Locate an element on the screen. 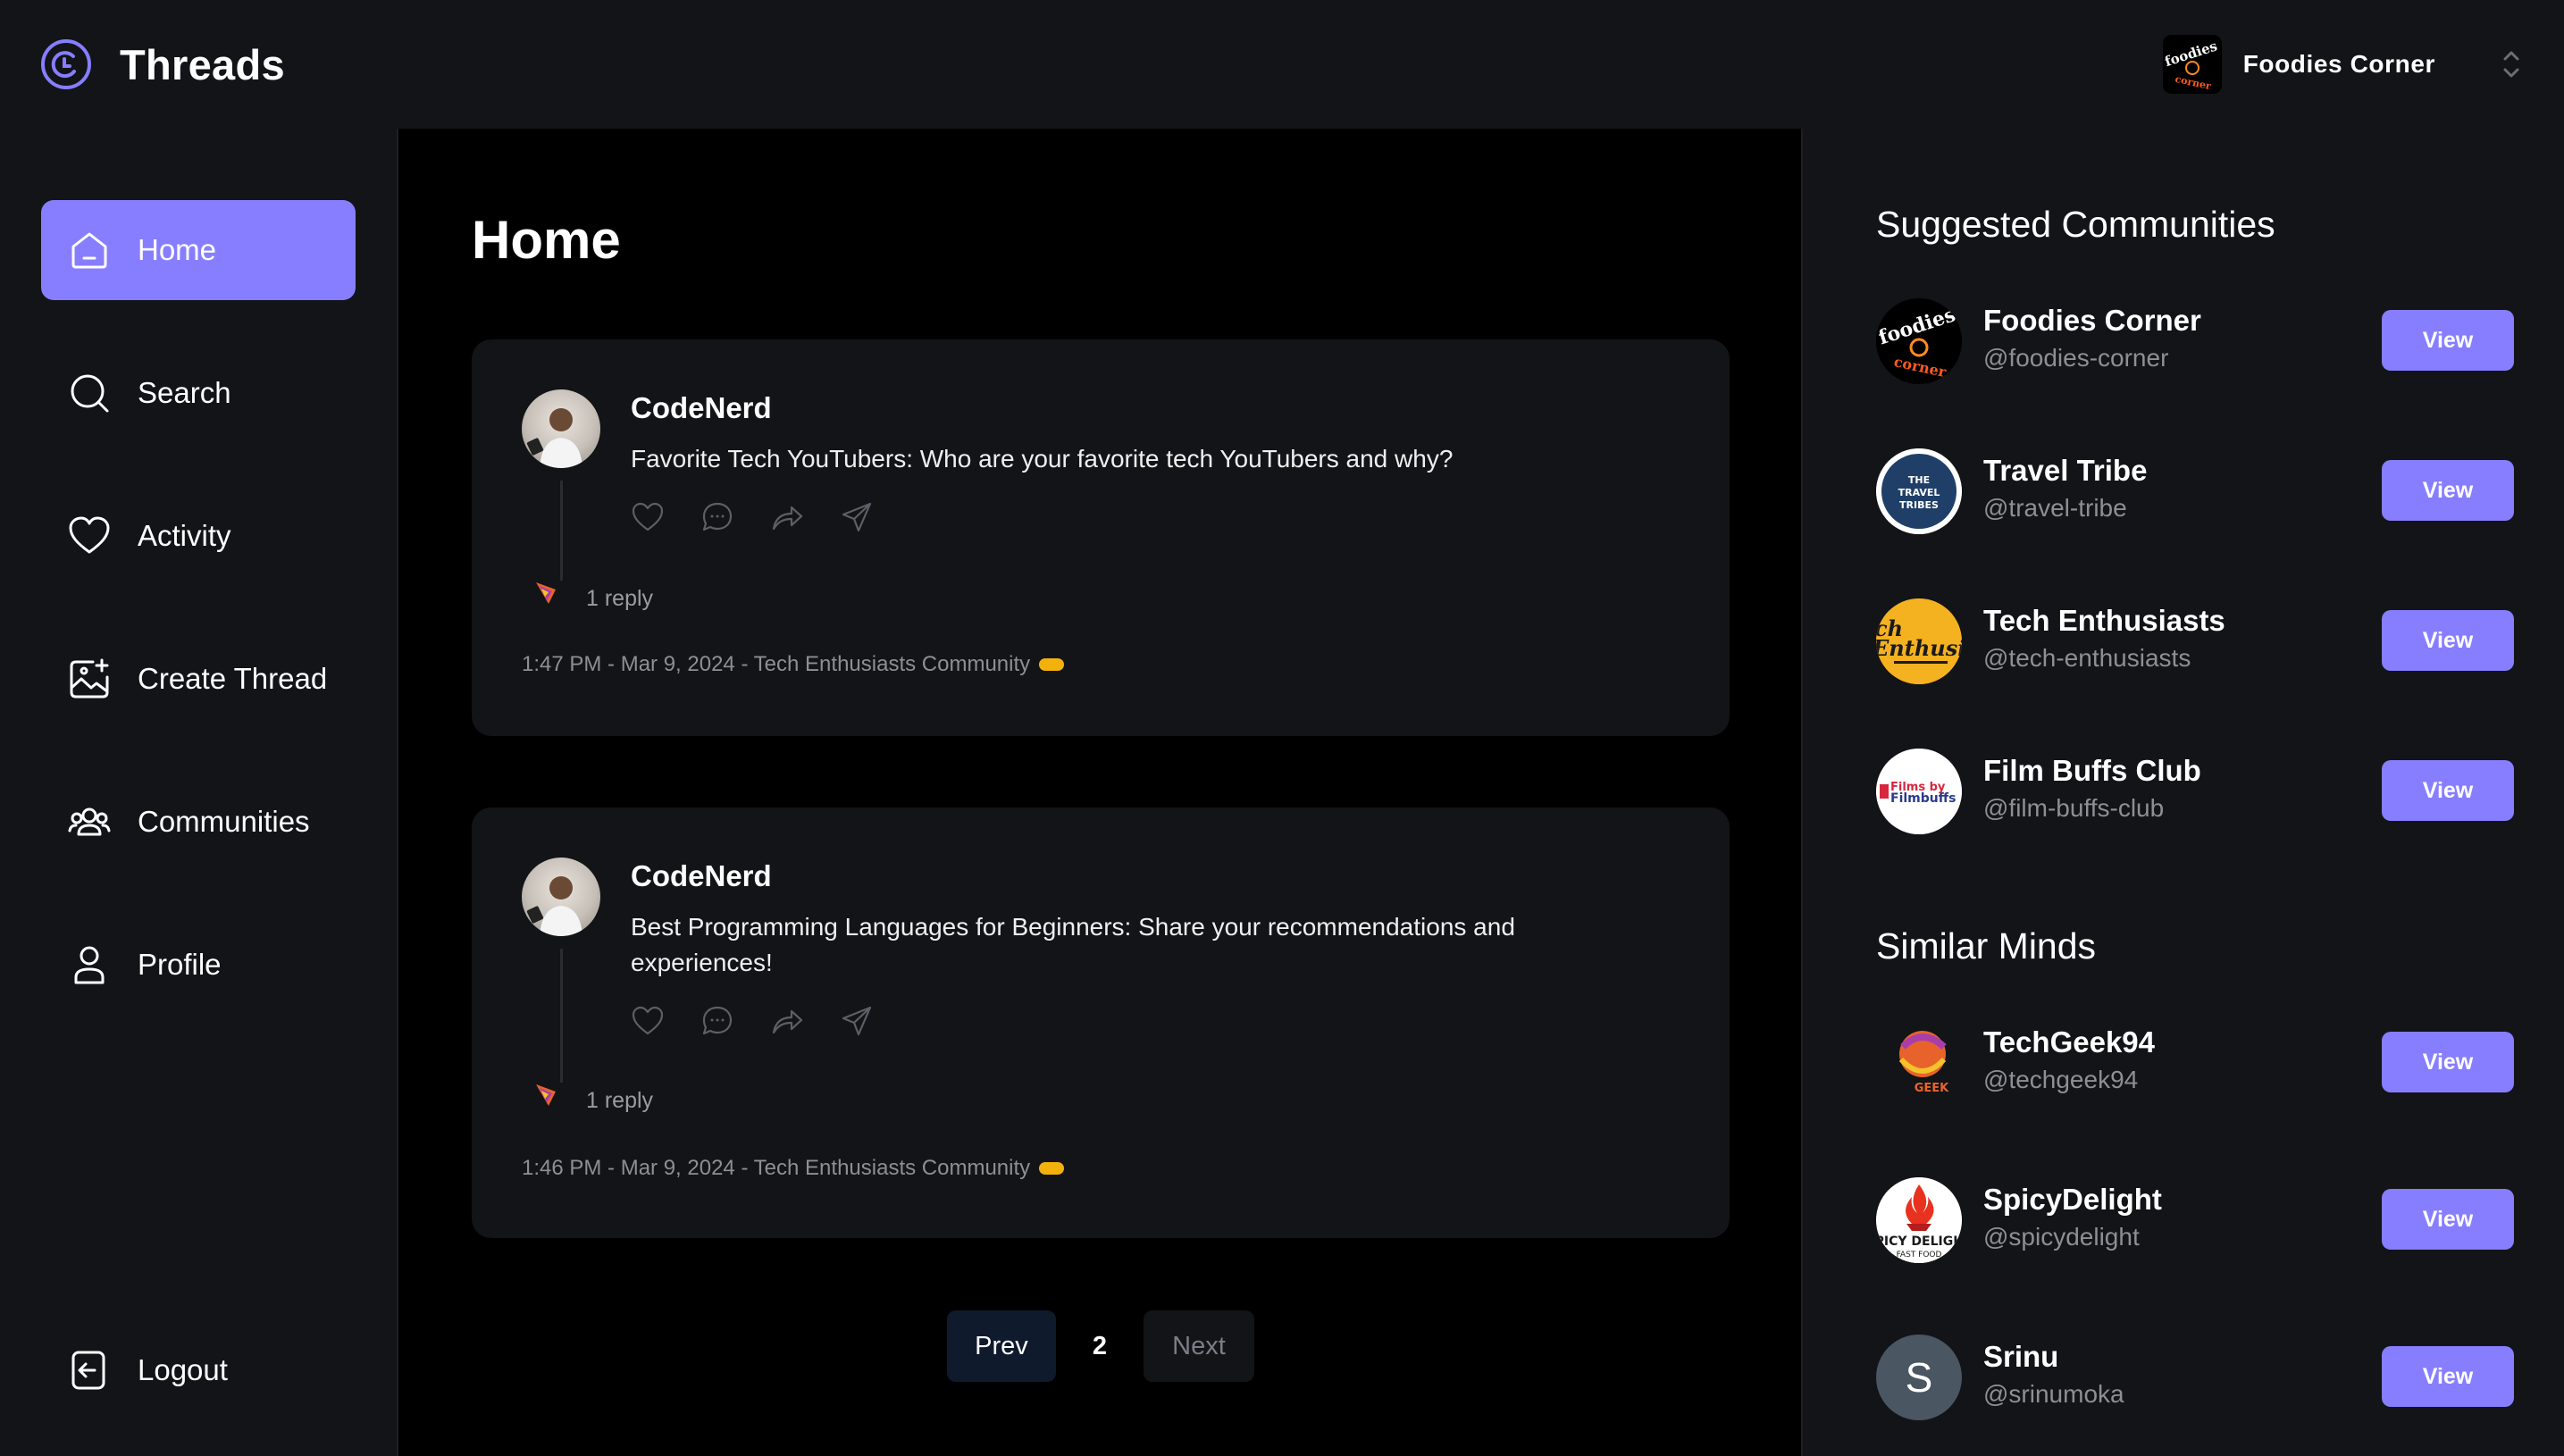  community-handle: @travel-tribe is located at coordinates (2055, 508).